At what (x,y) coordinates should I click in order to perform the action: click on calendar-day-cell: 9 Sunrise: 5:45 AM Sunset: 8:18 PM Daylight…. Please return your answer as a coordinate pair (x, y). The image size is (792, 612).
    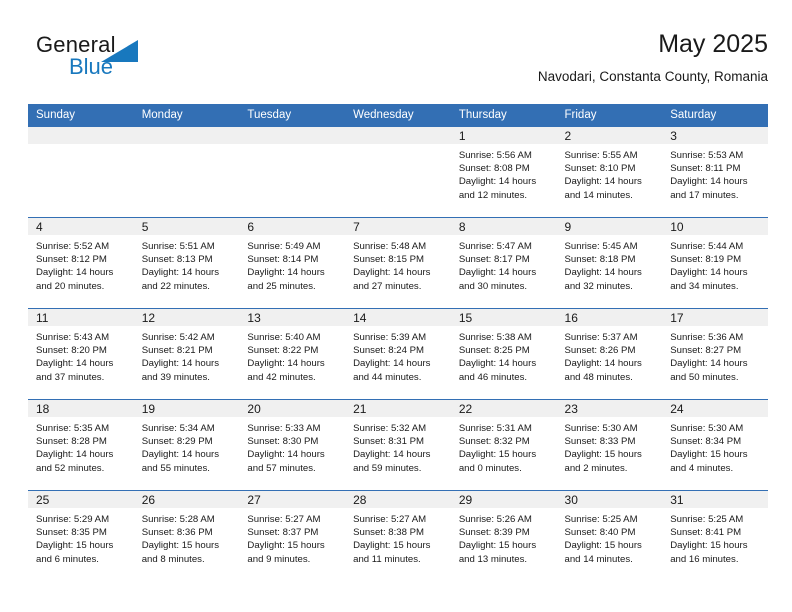
    Looking at the image, I should click on (609, 263).